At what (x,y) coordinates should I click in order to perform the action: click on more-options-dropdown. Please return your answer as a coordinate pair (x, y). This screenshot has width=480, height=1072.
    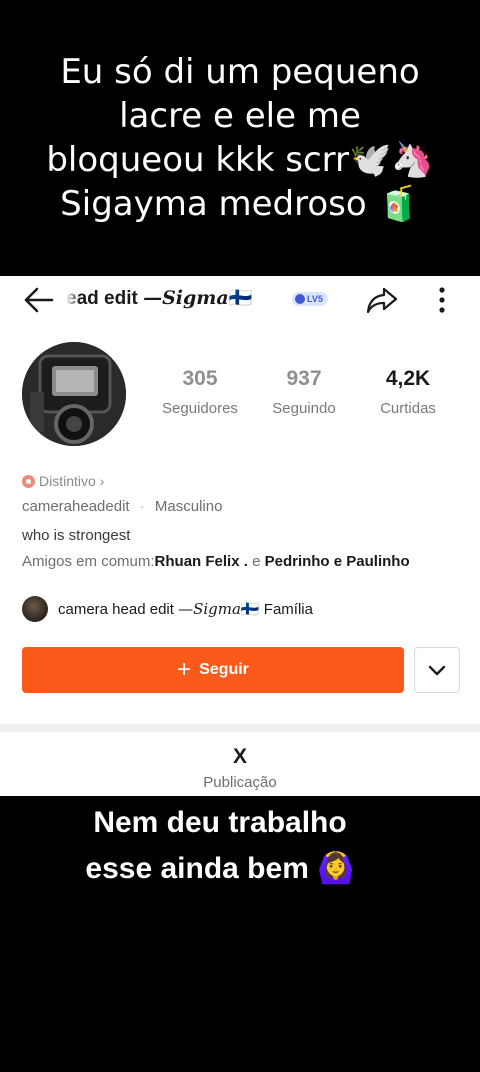
    Looking at the image, I should click on (437, 670).